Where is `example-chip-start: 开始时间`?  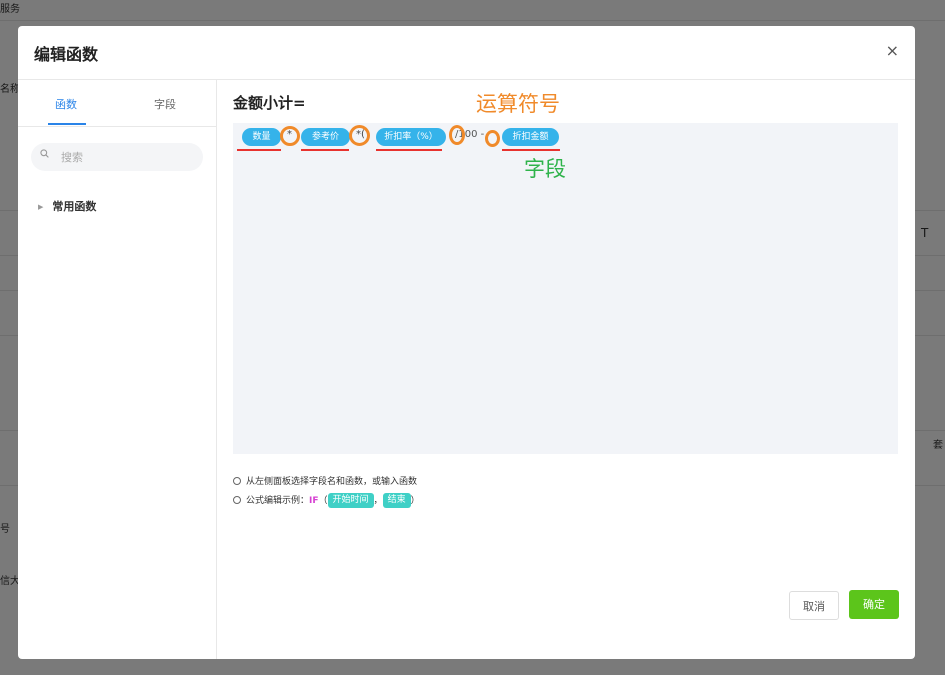
example-chip-start: 开始时间 is located at coordinates (350, 500).